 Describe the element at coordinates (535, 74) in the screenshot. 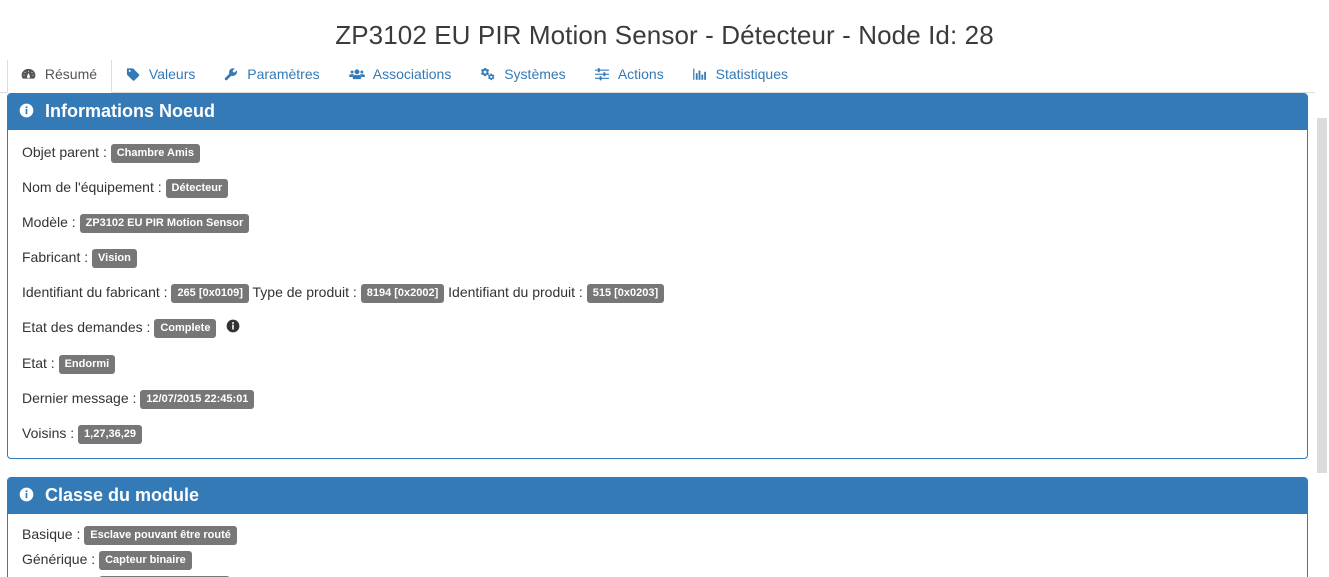

I see `tab-systemes-label: Systèmes` at that location.